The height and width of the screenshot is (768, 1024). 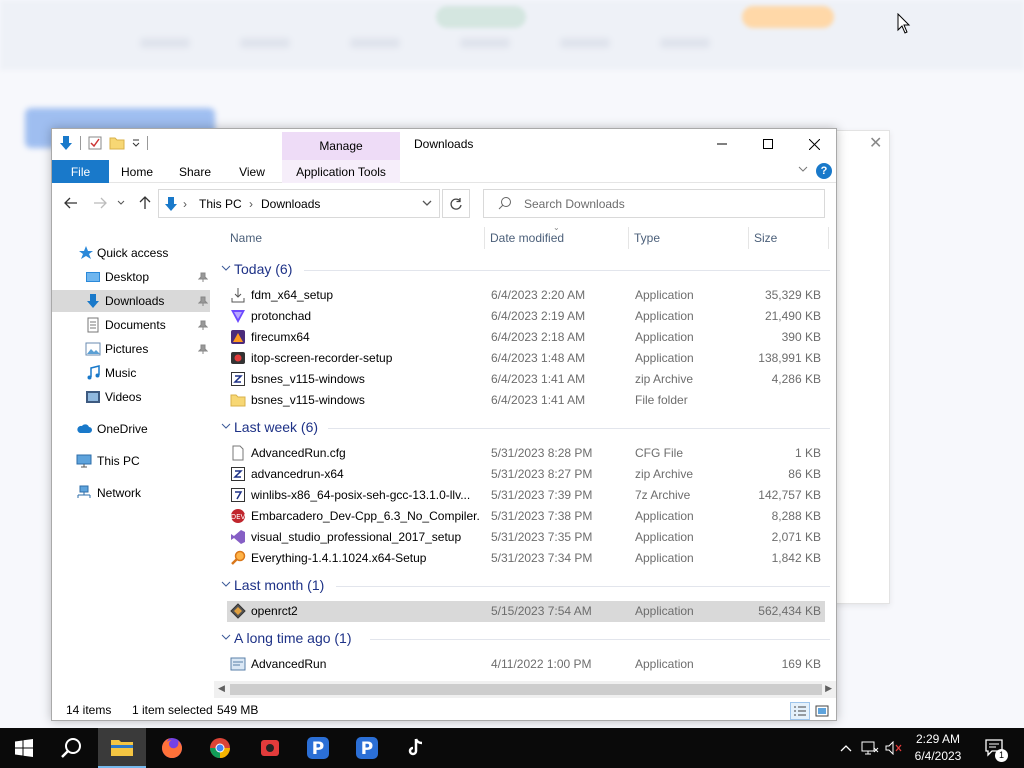 I want to click on minimize-icon, so click(x=722, y=144).